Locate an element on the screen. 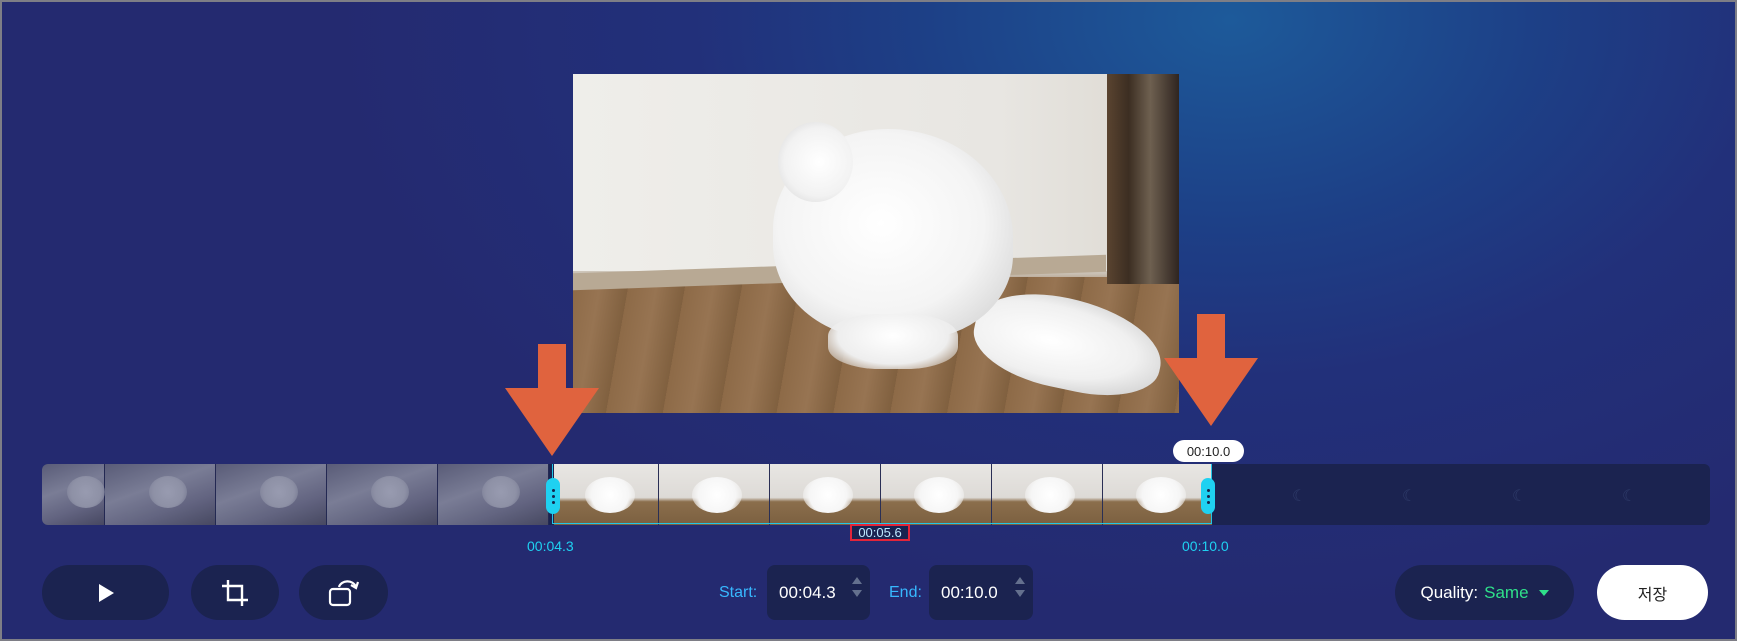  start-marker-arrow-icon is located at coordinates (552, 400).